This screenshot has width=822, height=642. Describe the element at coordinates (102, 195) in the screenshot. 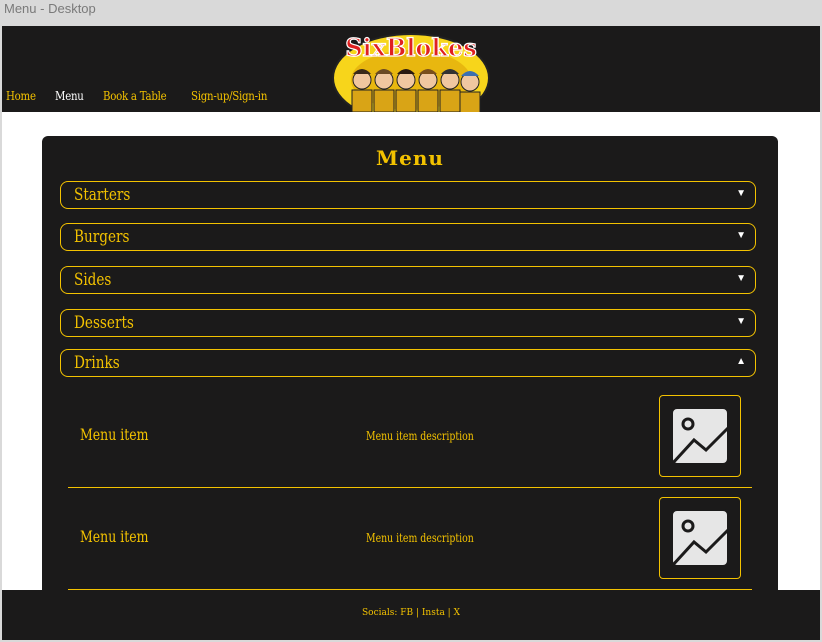

I see `accordion-label: Starters` at that location.